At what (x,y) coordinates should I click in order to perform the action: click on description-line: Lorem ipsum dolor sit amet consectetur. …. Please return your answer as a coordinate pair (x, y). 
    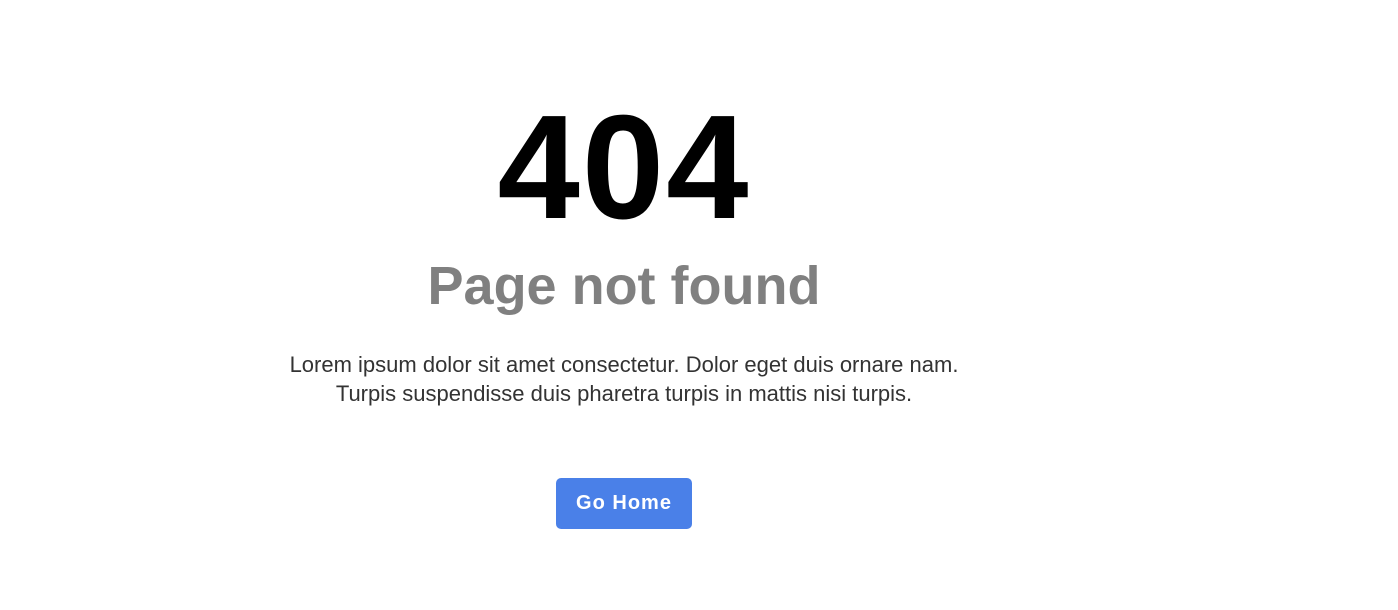
    Looking at the image, I should click on (624, 364).